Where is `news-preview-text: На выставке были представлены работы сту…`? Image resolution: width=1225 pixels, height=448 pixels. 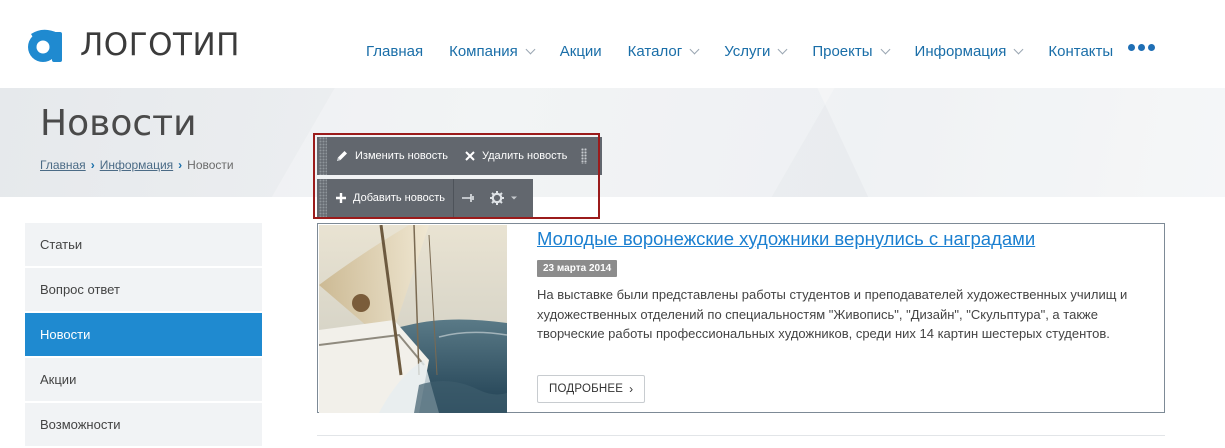 news-preview-text: На выставке были представлены работы сту… is located at coordinates (832, 314).